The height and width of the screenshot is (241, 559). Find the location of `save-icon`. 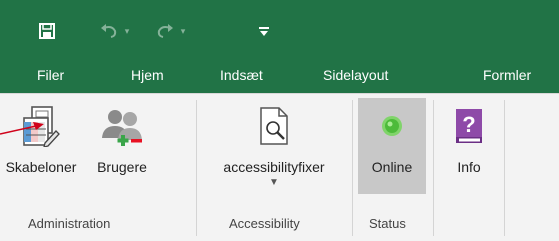

save-icon is located at coordinates (47, 31).